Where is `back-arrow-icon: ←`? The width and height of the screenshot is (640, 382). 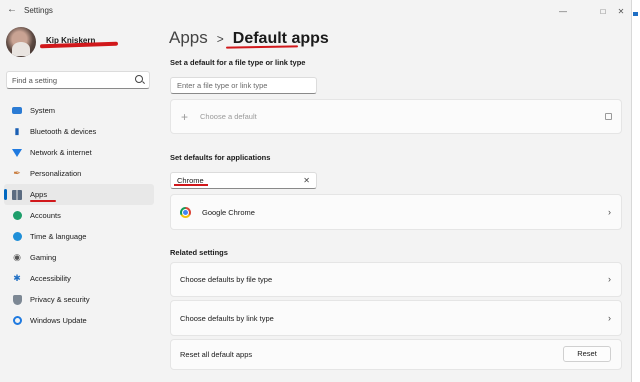
back-arrow-icon: ← is located at coordinates (12, 9).